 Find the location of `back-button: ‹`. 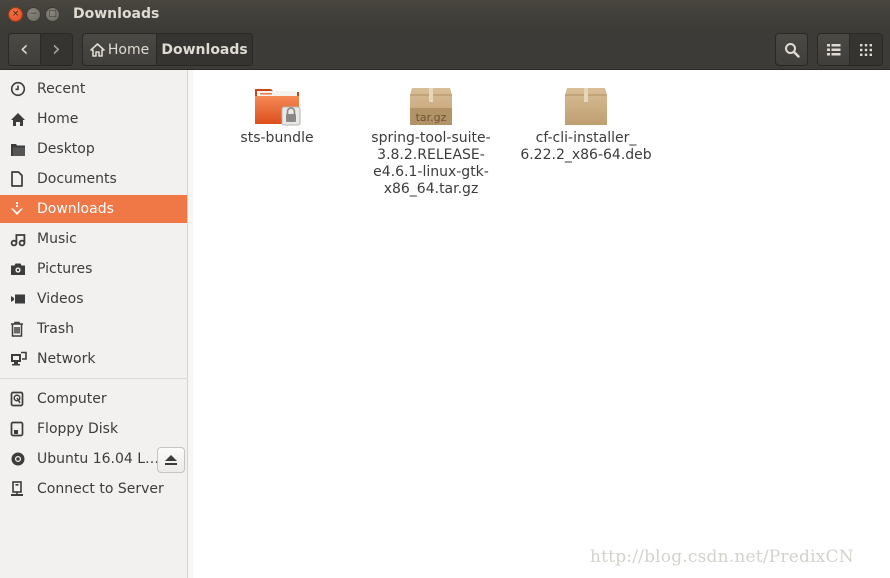

back-button: ‹ is located at coordinates (25, 49).